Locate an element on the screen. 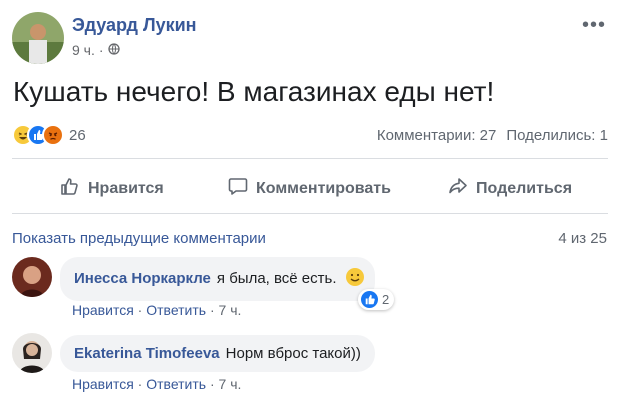 Image resolution: width=620 pixels, height=407 pixels. share-icon is located at coordinates (458, 188).